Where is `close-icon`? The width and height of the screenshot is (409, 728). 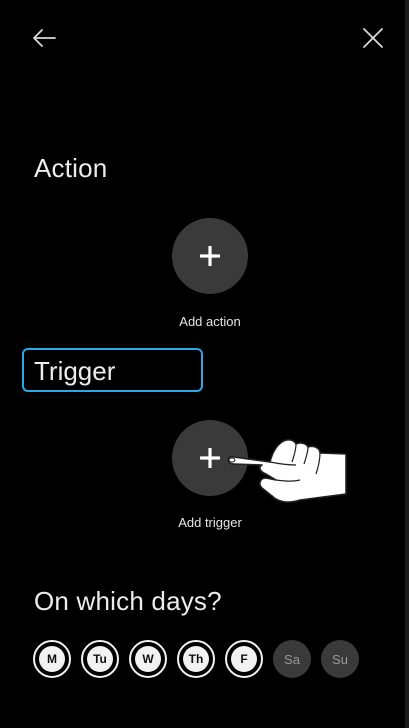 close-icon is located at coordinates (373, 38).